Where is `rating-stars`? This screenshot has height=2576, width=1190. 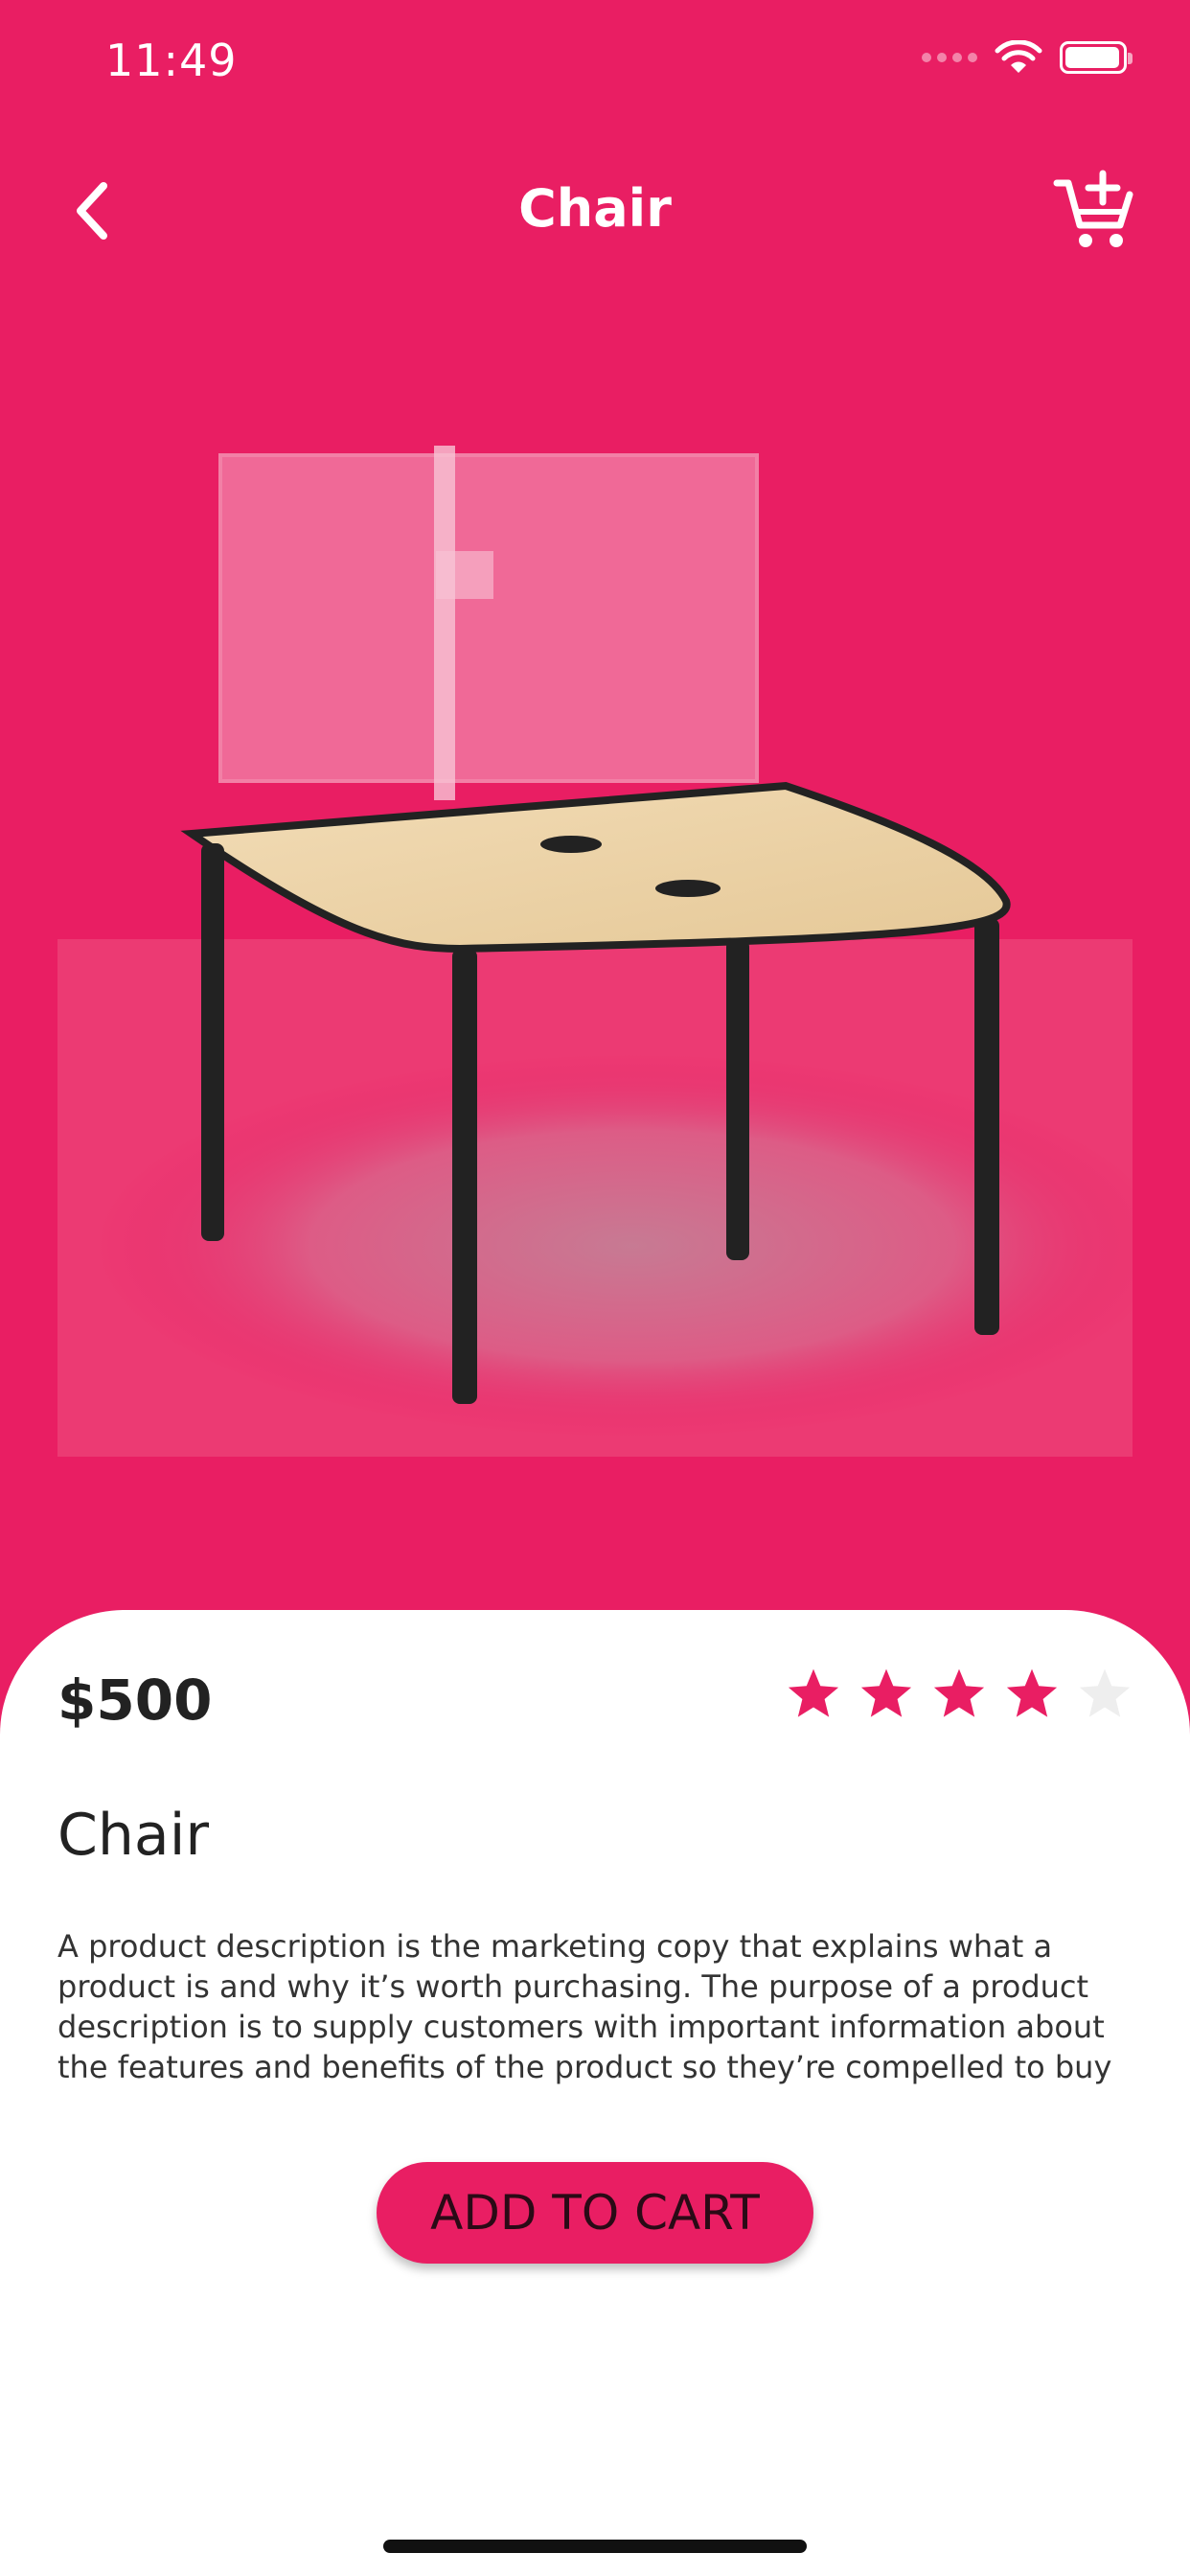
rating-stars is located at coordinates (960, 1693).